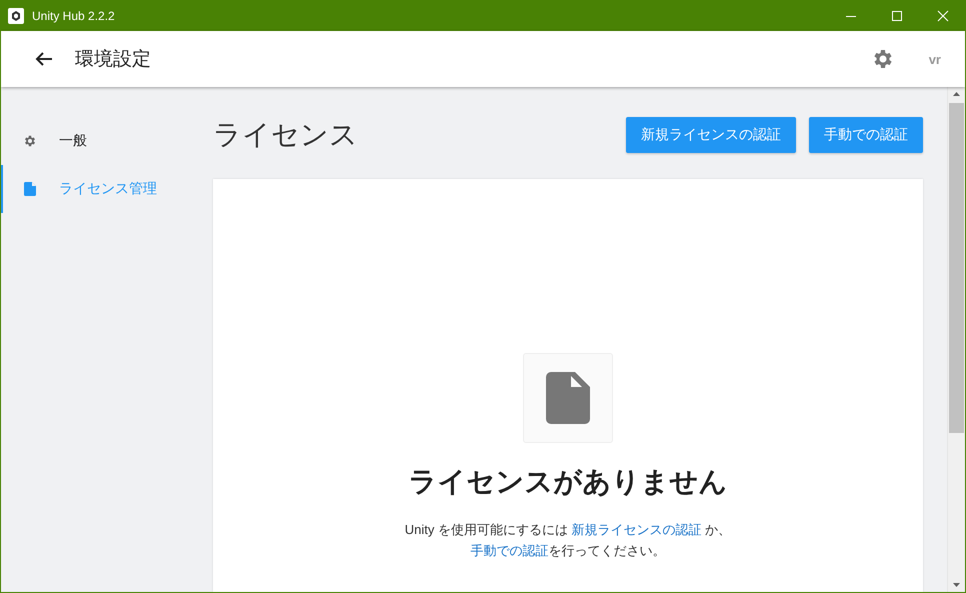 This screenshot has height=593, width=966. What do you see at coordinates (568, 540) in the screenshot?
I see `empty-state-message: Unity を使用可能にするには 新規ライセンスの認証 か、 手動での認証を行ってください。` at bounding box center [568, 540].